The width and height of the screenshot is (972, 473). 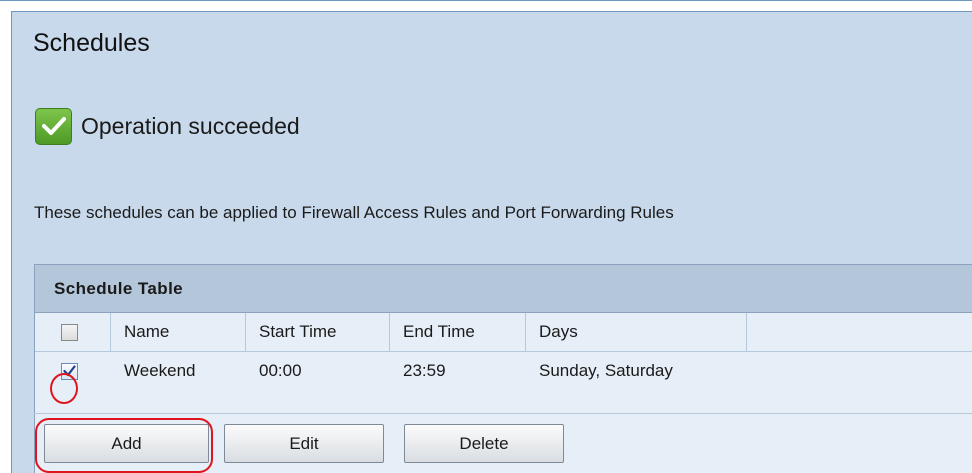 What do you see at coordinates (503, 289) in the screenshot?
I see `table-caption: Schedule Table` at bounding box center [503, 289].